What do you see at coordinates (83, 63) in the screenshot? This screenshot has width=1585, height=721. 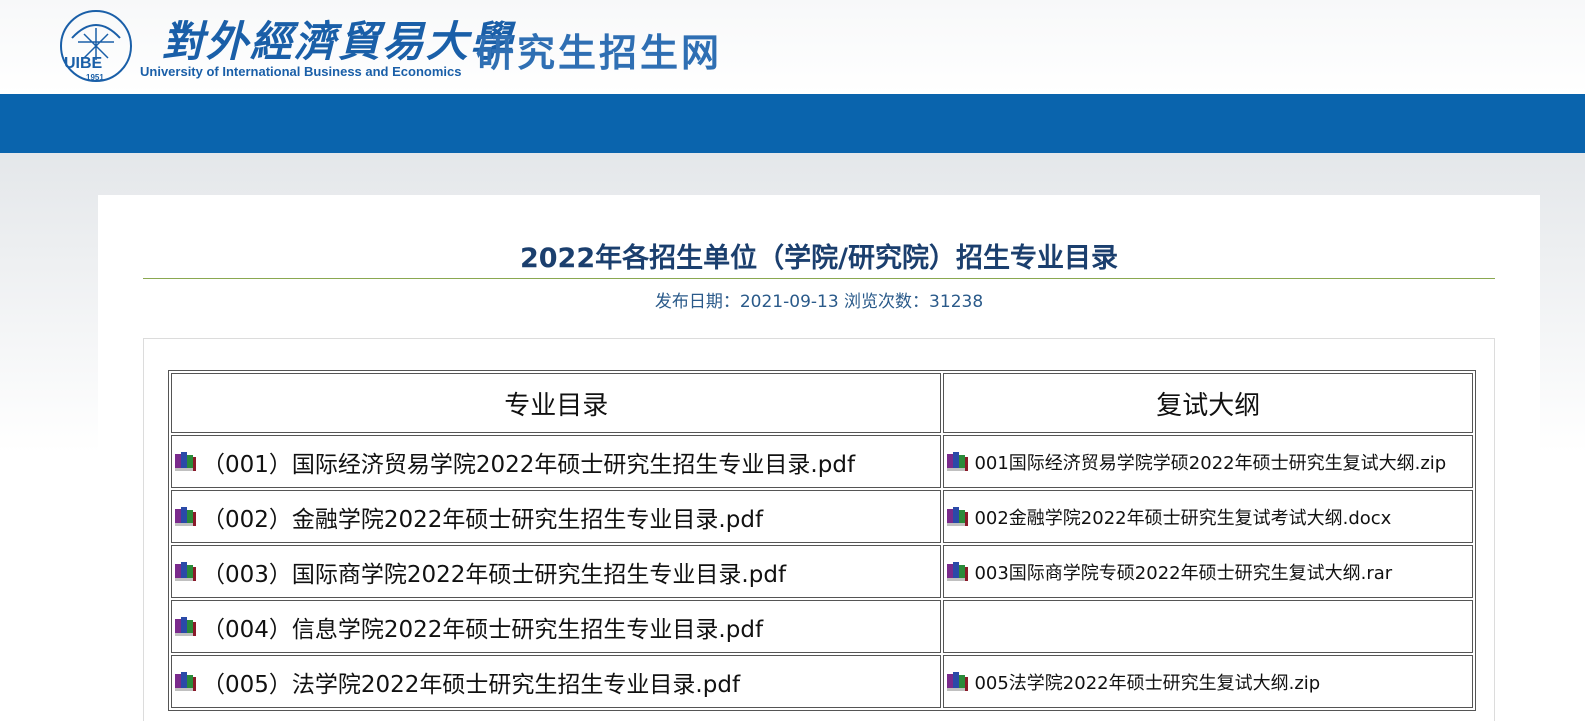 I see `svg-text: UIBE` at bounding box center [83, 63].